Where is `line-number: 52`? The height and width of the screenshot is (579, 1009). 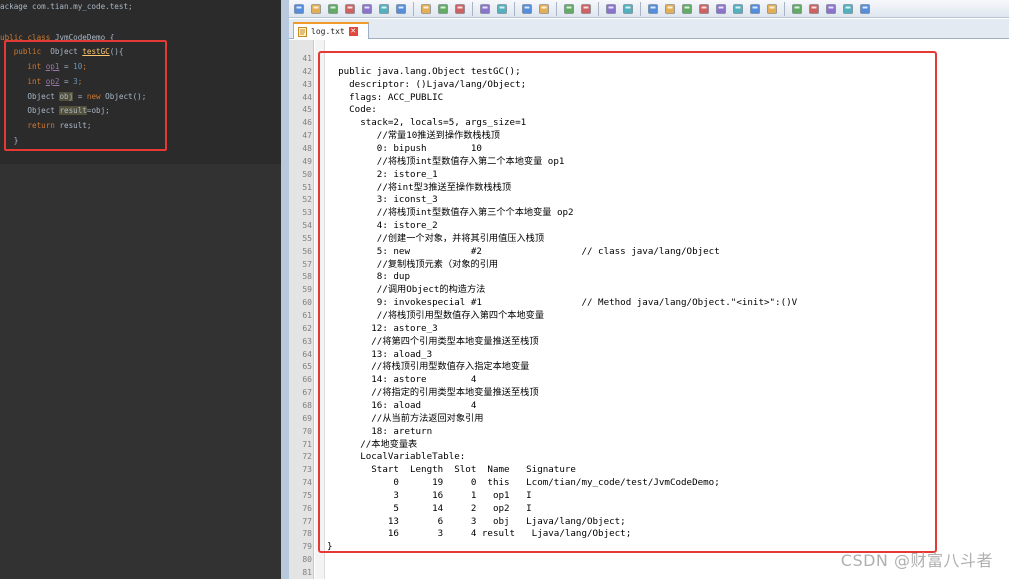
line-number: 52 is located at coordinates (307, 200).